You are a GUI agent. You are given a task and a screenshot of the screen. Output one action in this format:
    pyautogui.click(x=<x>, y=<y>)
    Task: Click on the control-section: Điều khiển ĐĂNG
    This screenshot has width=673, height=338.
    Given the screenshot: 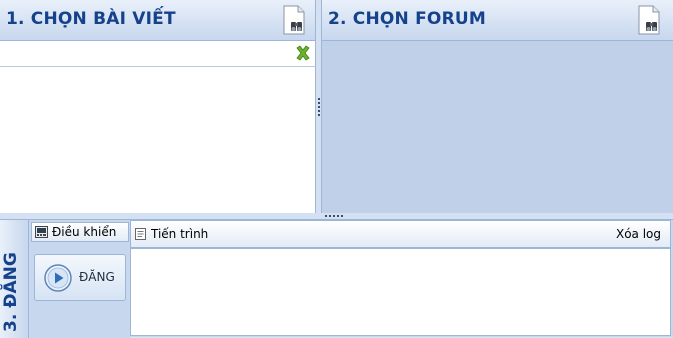 What is the action you would take?
    pyautogui.click(x=79, y=279)
    